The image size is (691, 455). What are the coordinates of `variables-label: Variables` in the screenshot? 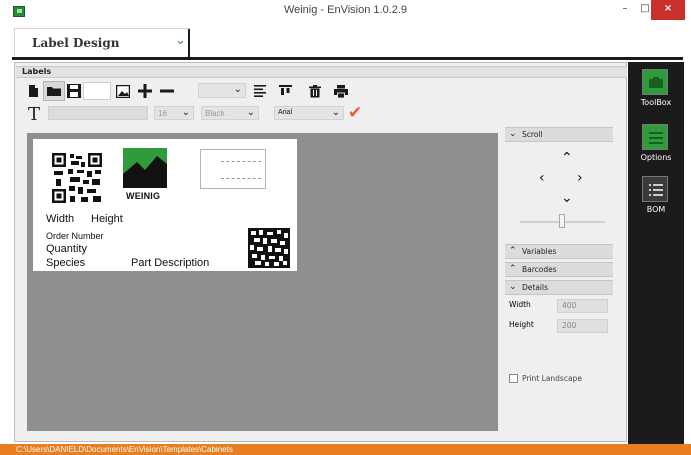 It's located at (539, 251).